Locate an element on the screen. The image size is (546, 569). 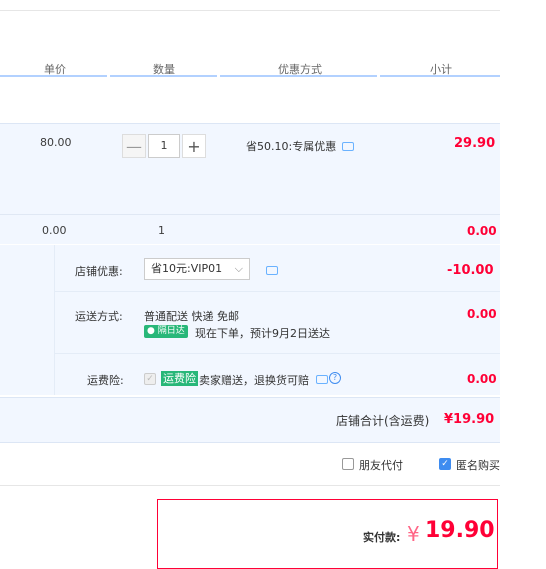
insurance-badge: 运费险 is located at coordinates (179, 378).